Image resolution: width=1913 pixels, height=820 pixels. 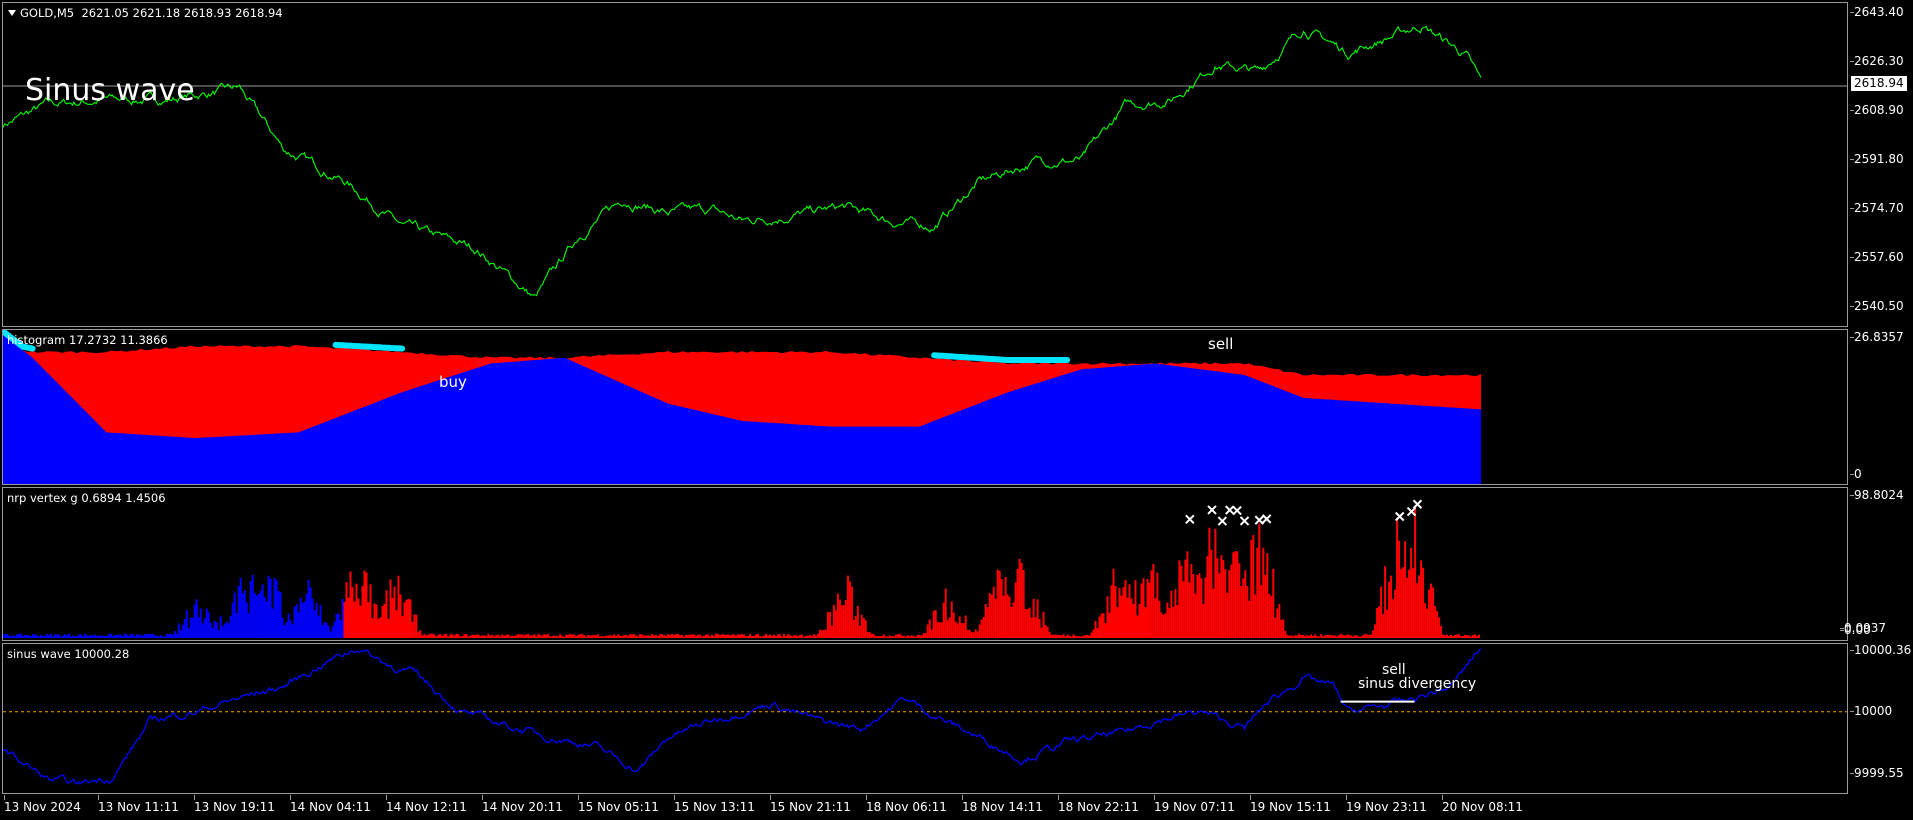 I want to click on symbol-header: GOLD,M5 2621.05 2621.18 2618.93 2618.94, so click(x=145, y=13).